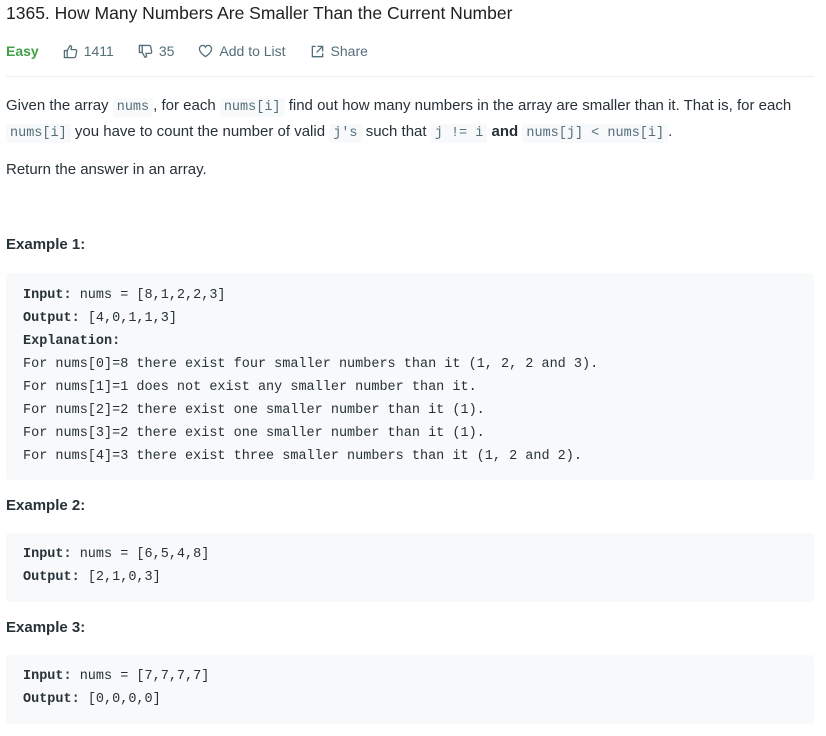 This screenshot has width=826, height=736. Describe the element at coordinates (140, 554) in the screenshot. I see `input-value: nums = [6,5,4,8]` at that location.